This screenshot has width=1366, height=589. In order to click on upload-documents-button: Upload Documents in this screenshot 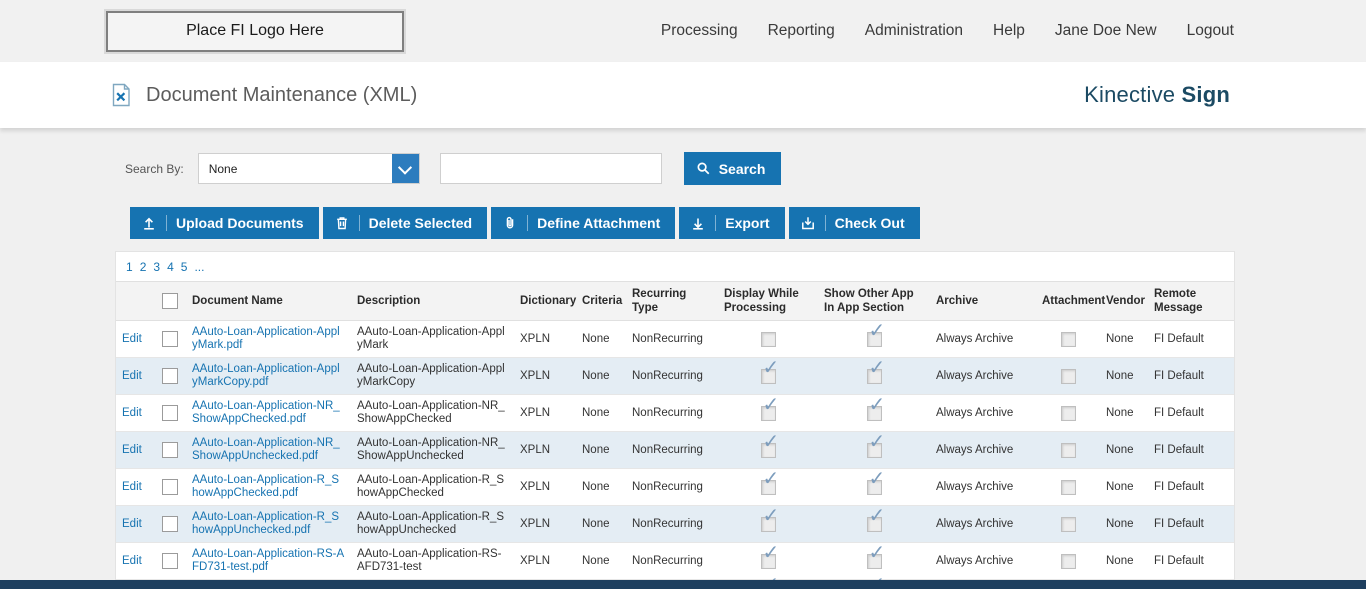, I will do `click(224, 223)`.